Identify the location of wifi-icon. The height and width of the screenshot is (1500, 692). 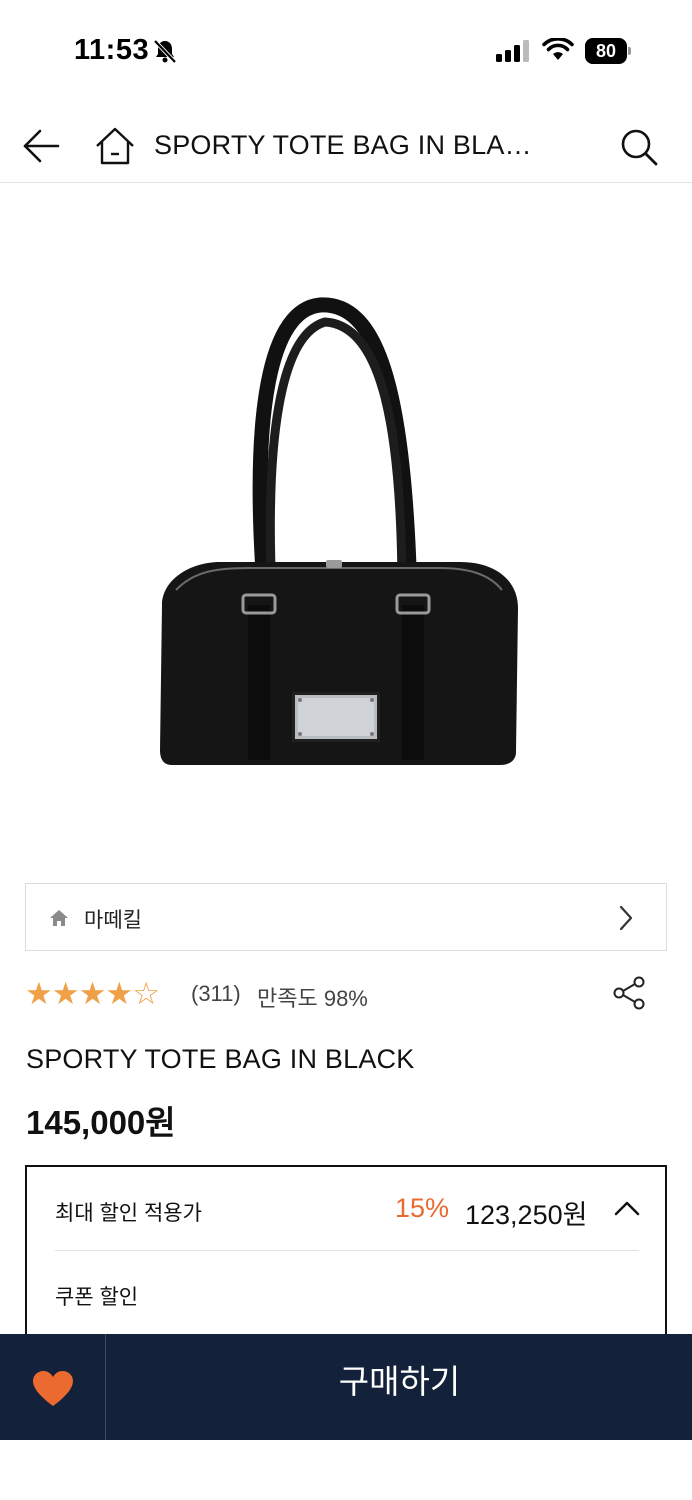
(558, 52).